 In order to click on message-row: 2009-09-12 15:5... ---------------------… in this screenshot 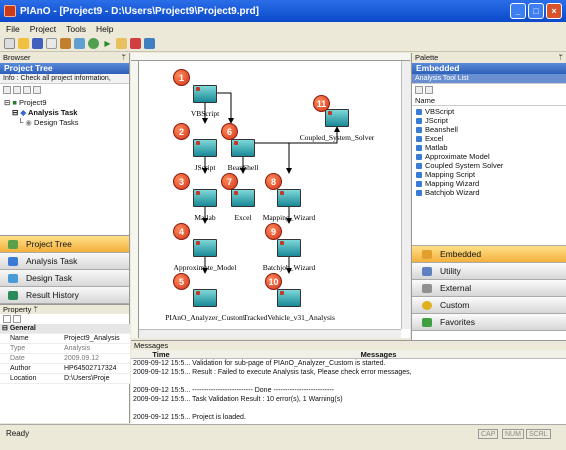, I will do `click(348, 390)`.